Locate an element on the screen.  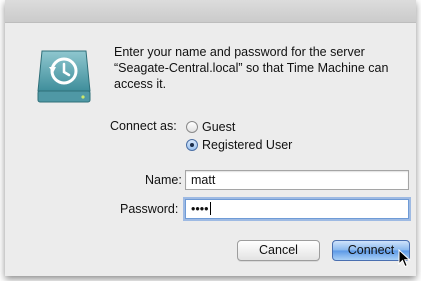
radio-button-guest is located at coordinates (192, 127).